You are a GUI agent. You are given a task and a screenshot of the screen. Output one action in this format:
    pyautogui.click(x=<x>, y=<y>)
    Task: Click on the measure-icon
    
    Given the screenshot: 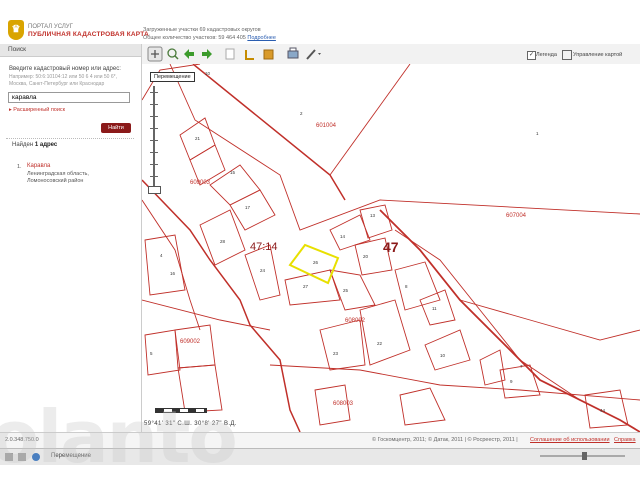 What is the action you would take?
    pyautogui.click(x=249, y=55)
    